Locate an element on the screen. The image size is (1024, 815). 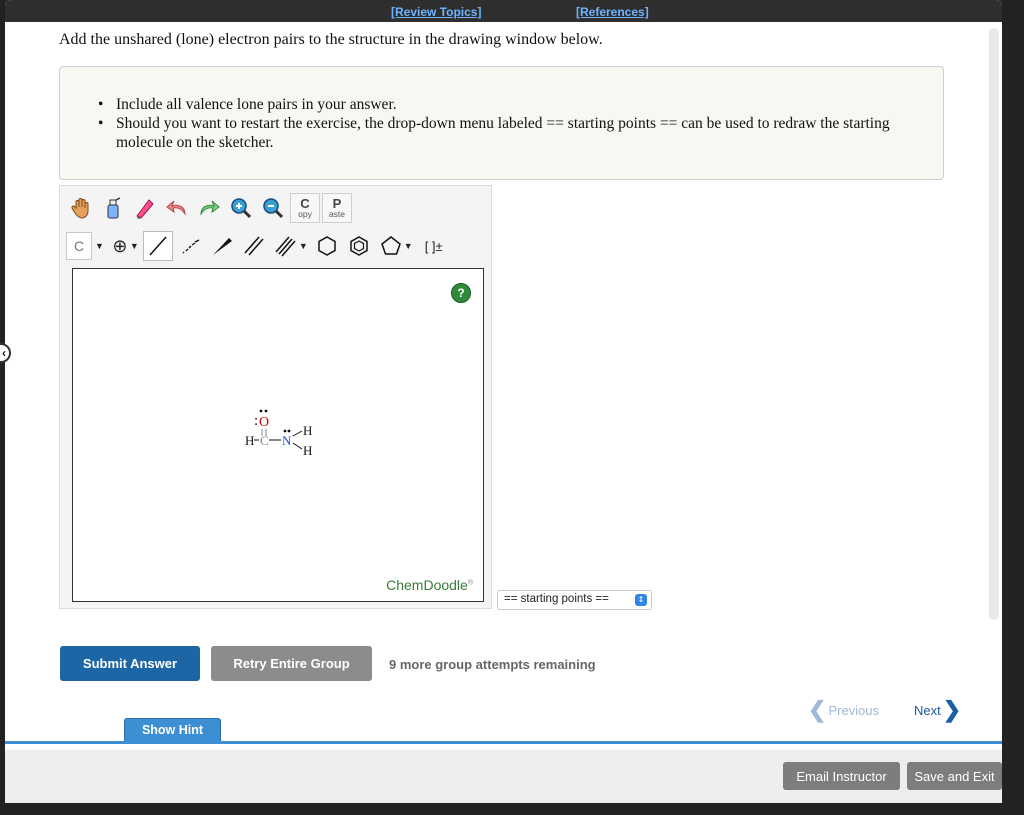
sketcher-toolbar-bottom: C ▼ ⊕ ▼ ▼ ▼ []± is located at coordinates (259, 246).